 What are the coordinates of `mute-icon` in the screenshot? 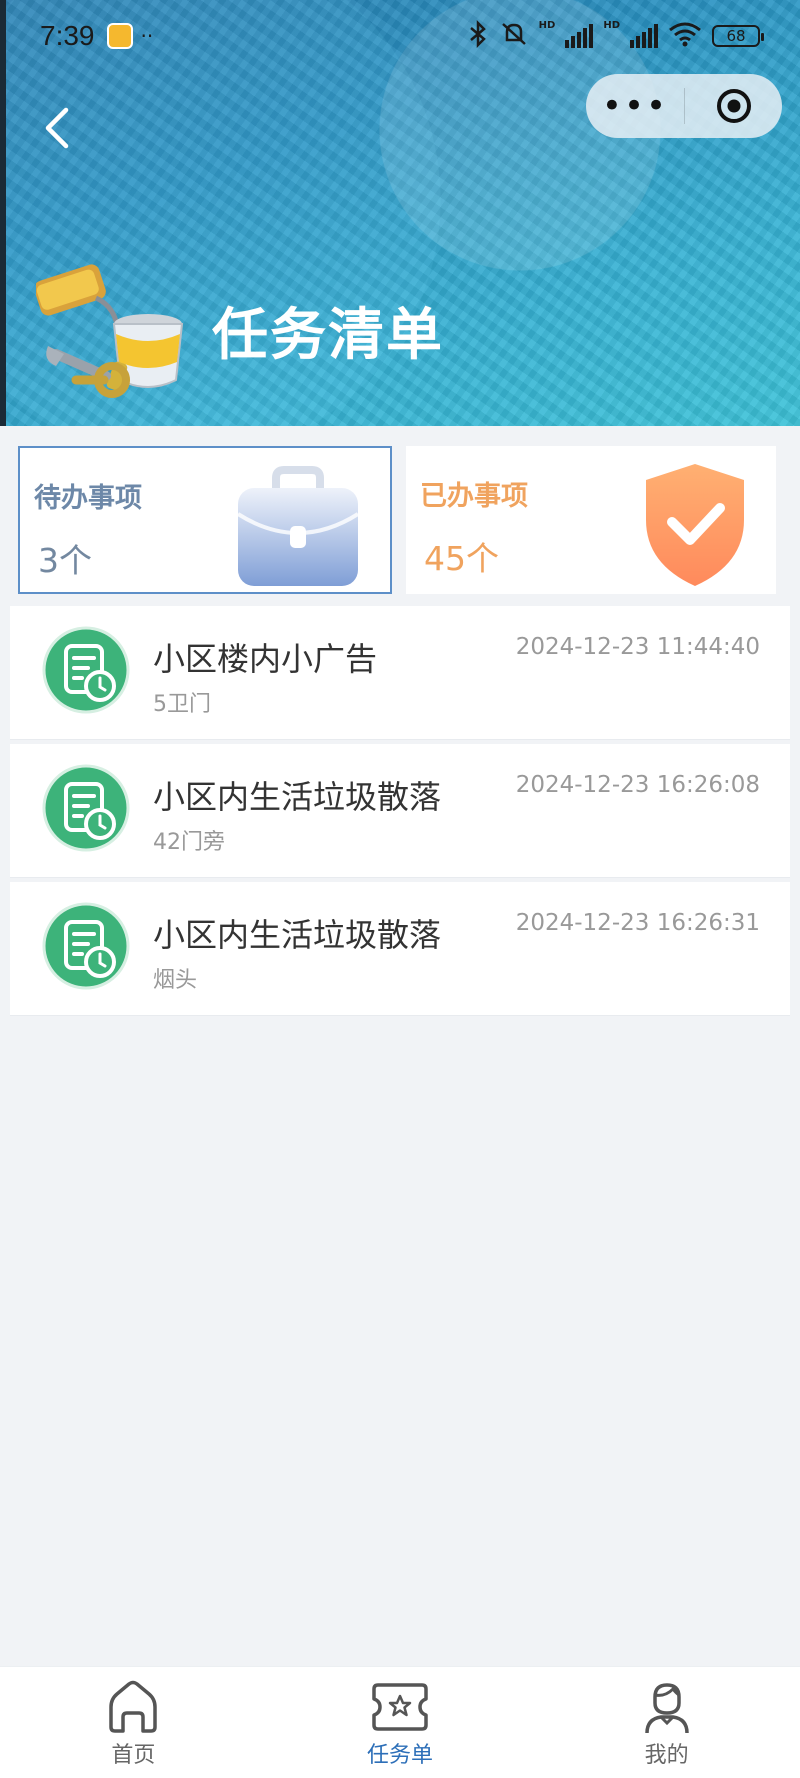 It's located at (514, 36).